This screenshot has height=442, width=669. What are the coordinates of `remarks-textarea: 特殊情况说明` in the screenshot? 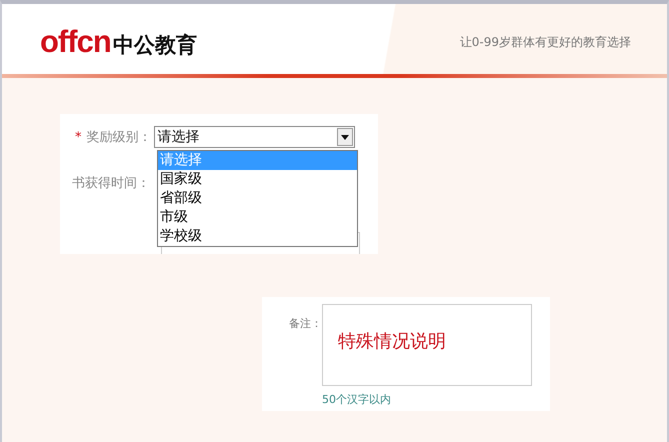 It's located at (427, 345).